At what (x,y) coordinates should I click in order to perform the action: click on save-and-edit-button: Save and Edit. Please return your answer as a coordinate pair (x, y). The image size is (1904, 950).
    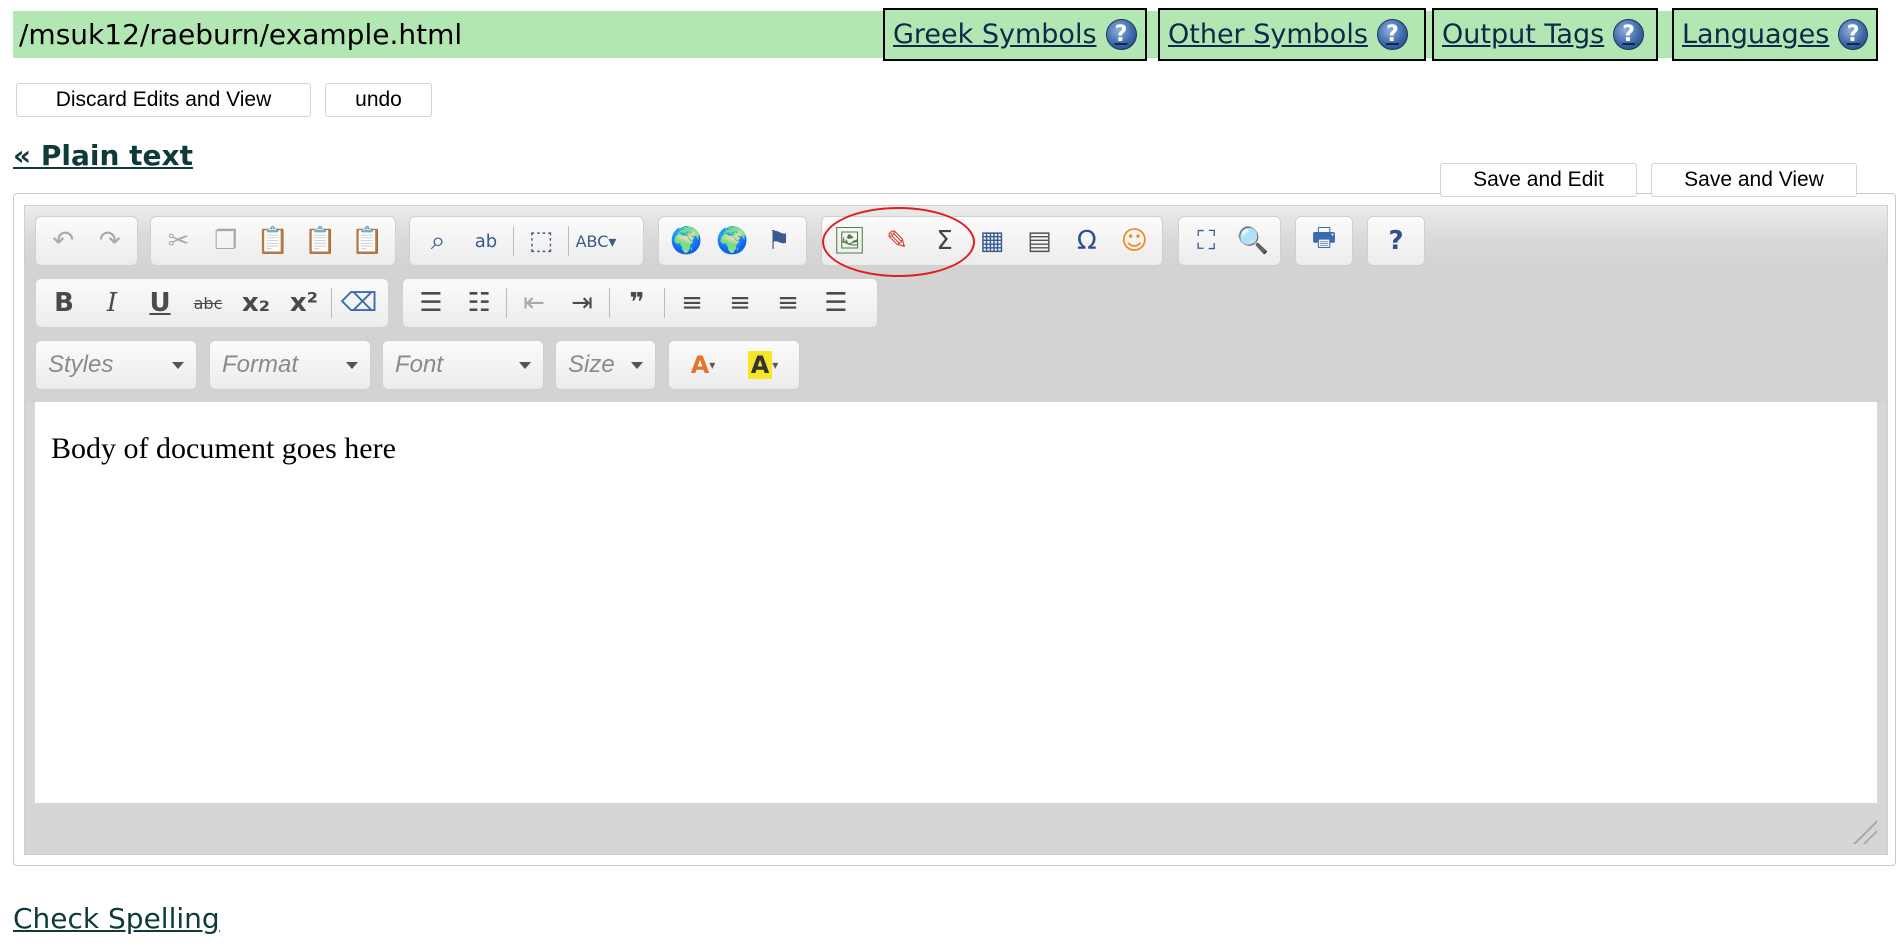
    Looking at the image, I should click on (1538, 180).